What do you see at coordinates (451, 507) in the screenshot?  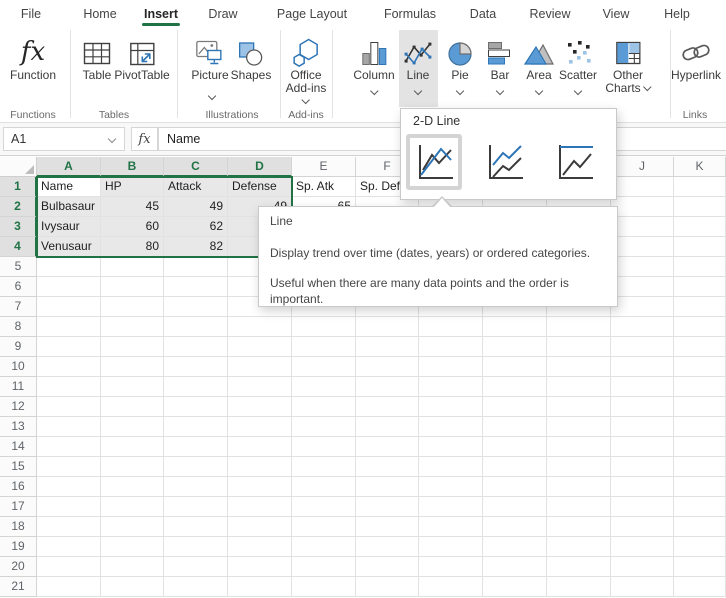 I see `cell-G17` at bounding box center [451, 507].